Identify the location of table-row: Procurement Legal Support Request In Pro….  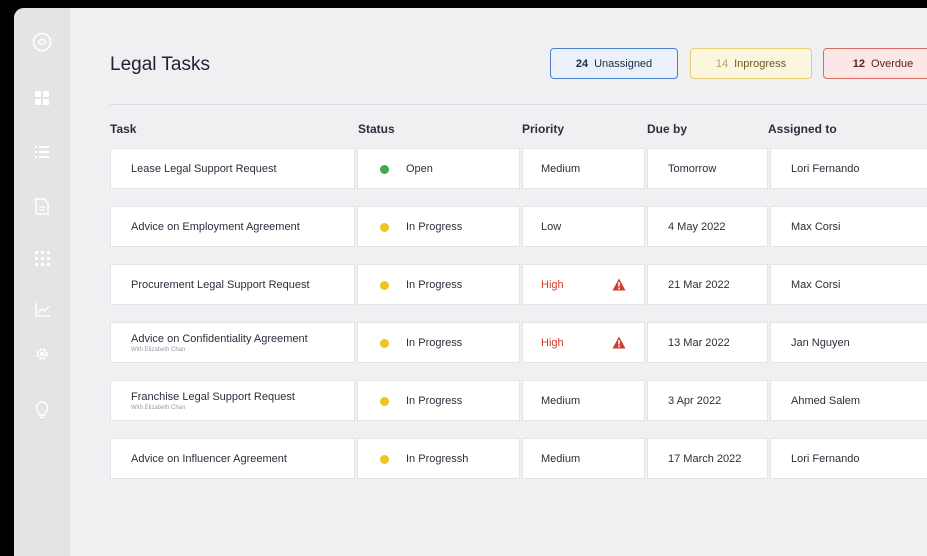
(518, 284).